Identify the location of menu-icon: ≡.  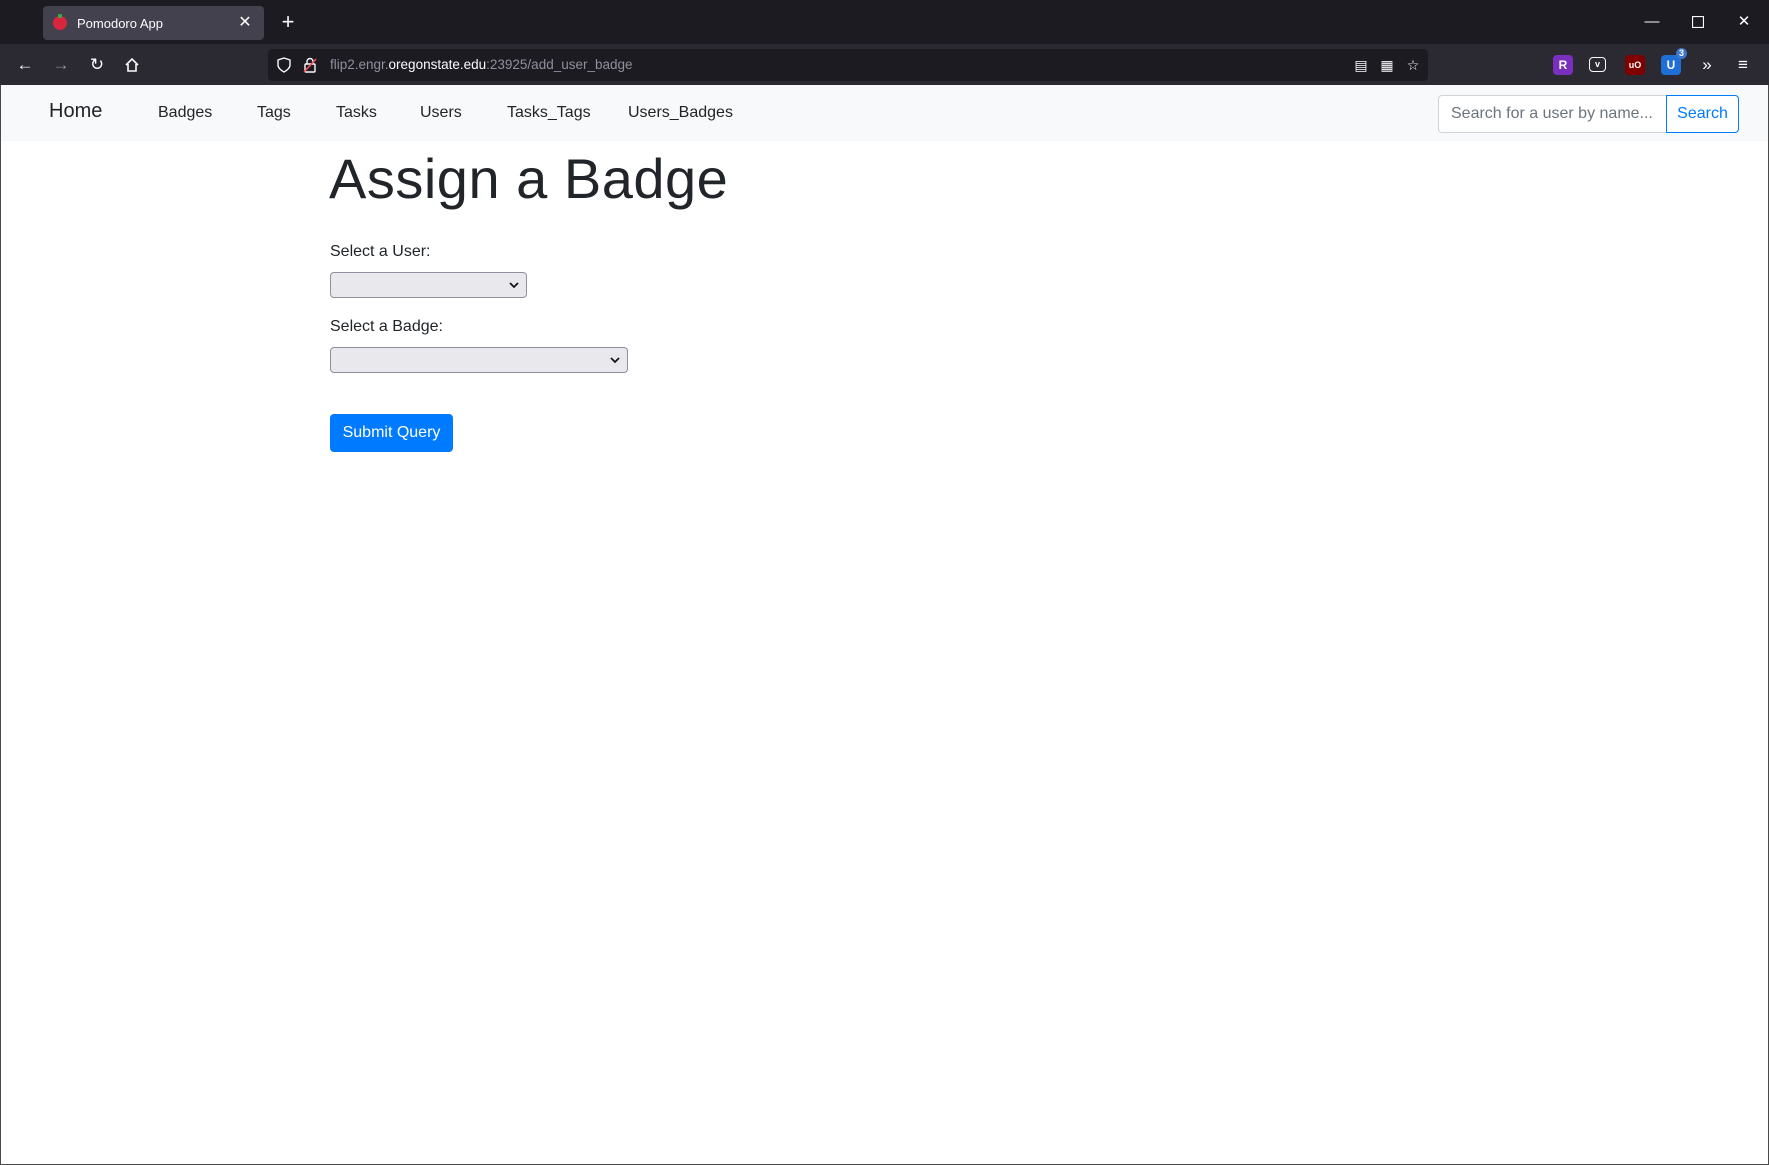
(1743, 65).